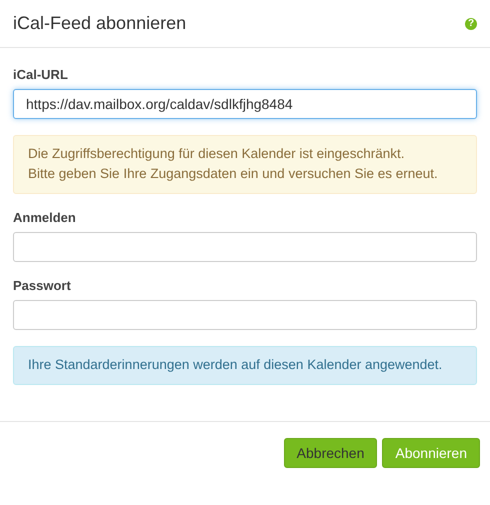 The image size is (490, 505). I want to click on cancel-button: Abbrechen, so click(331, 453).